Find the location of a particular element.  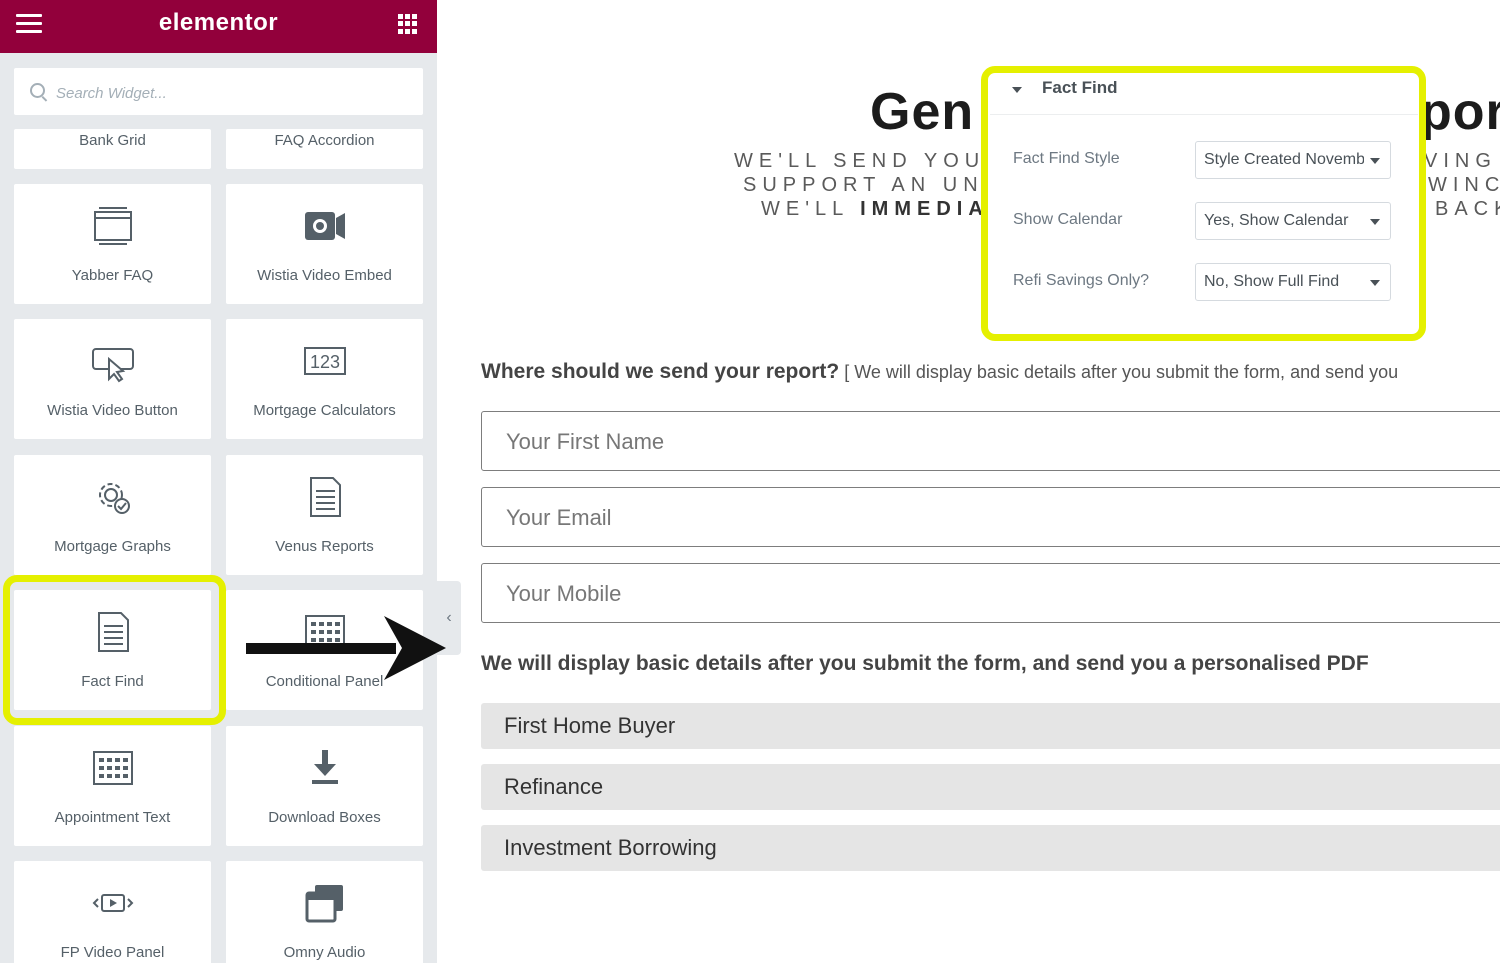

widget-label: Omny Audio is located at coordinates (324, 952).